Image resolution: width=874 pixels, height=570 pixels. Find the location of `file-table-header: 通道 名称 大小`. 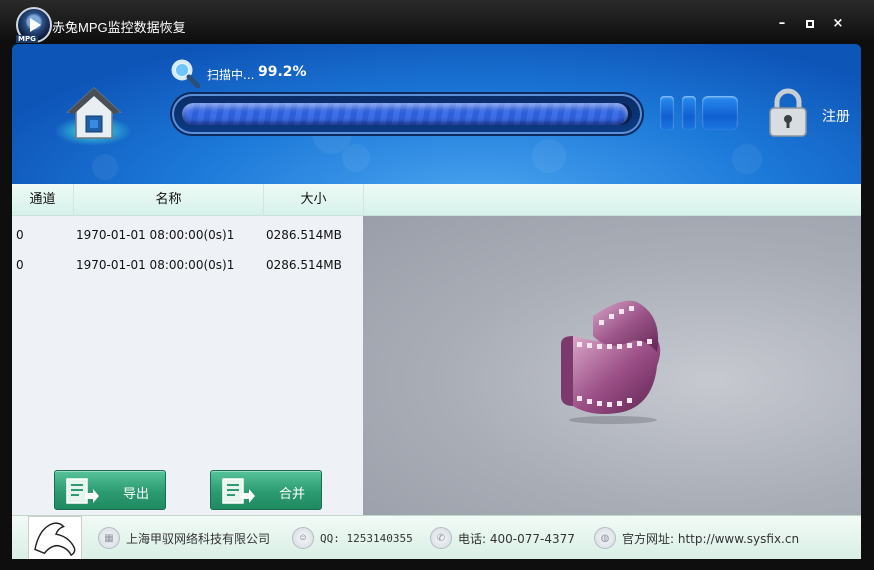

file-table-header: 通道 名称 大小 is located at coordinates (436, 200).